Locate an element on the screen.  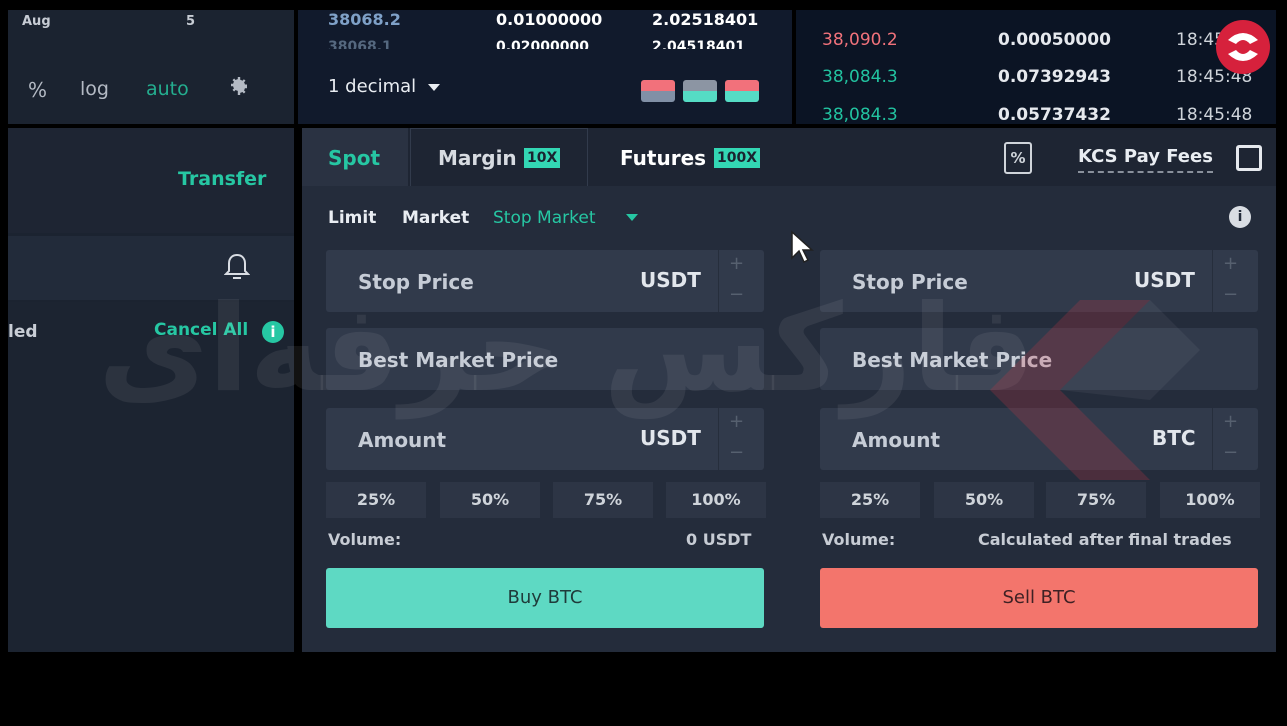
brand-logo-icon is located at coordinates (1243, 47).